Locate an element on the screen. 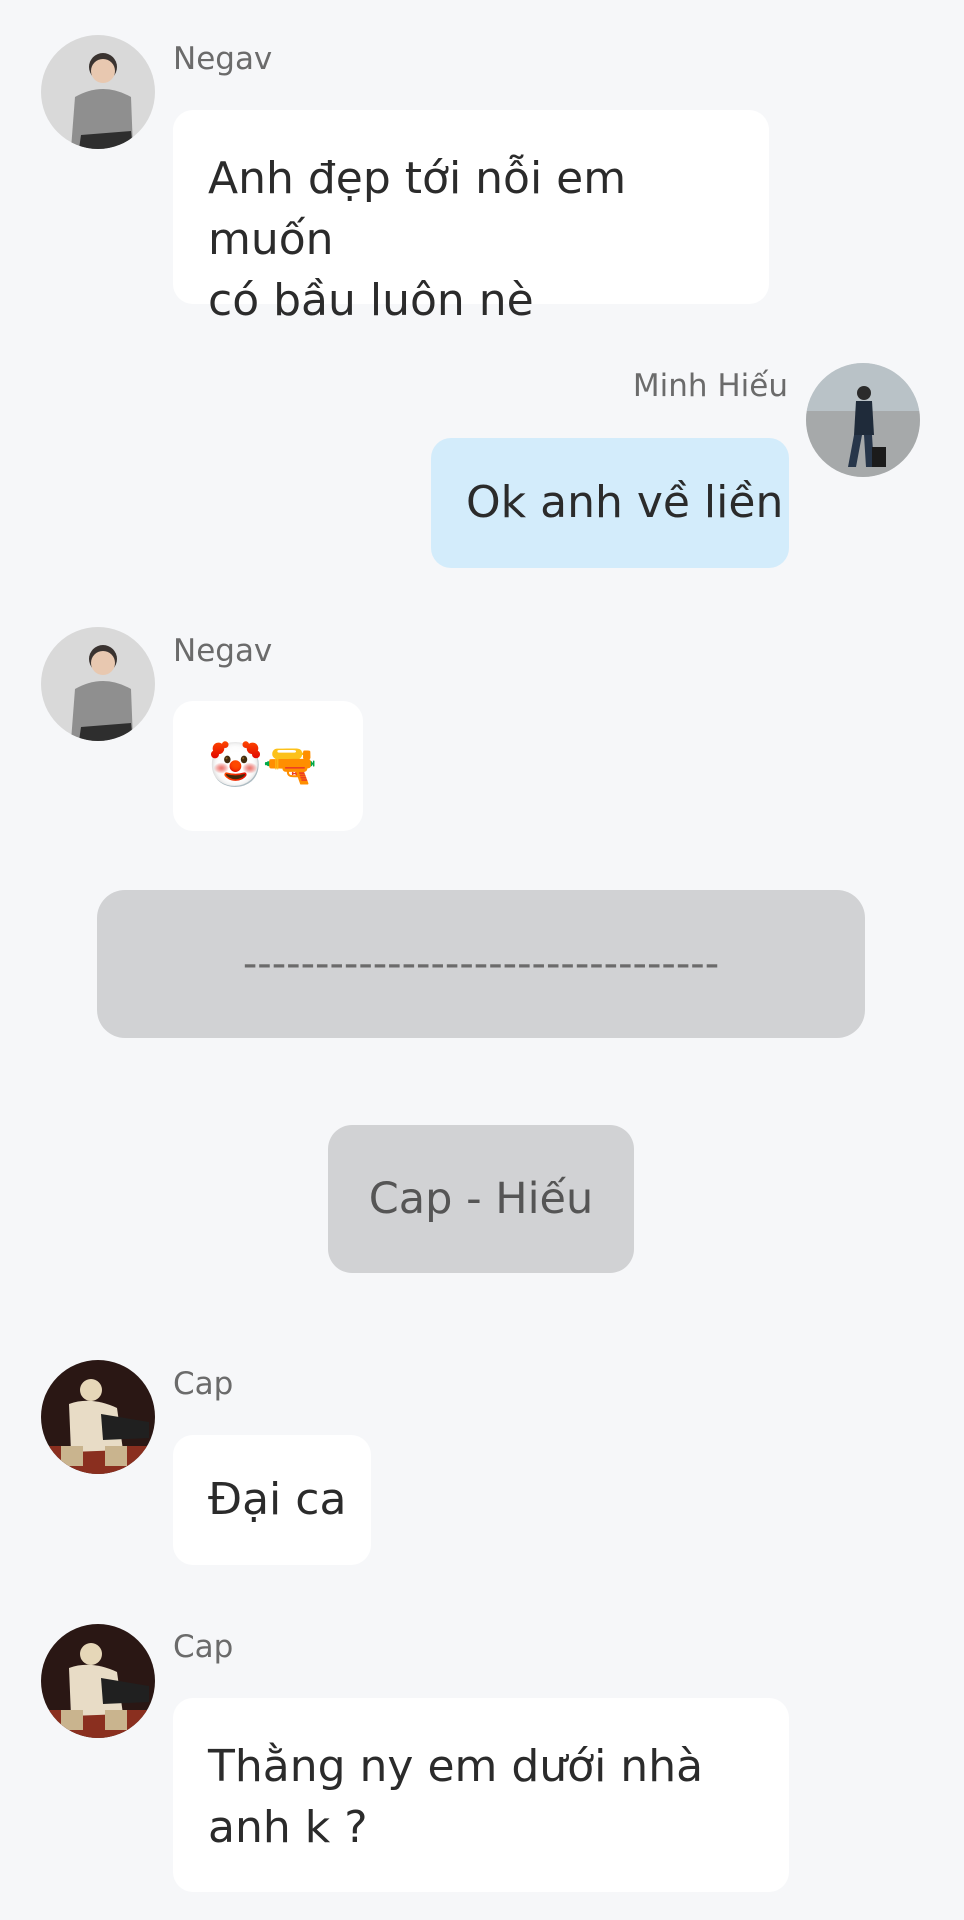 The image size is (964, 1920). avatar-minh-hieu is located at coordinates (863, 420).